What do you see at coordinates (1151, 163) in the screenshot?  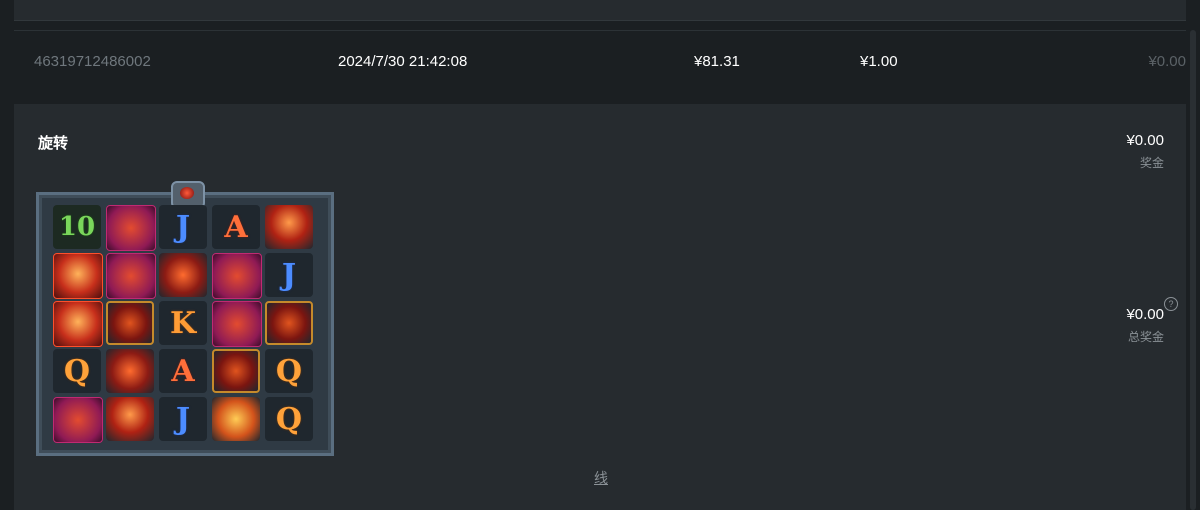 I see `win-label: 奖金` at bounding box center [1151, 163].